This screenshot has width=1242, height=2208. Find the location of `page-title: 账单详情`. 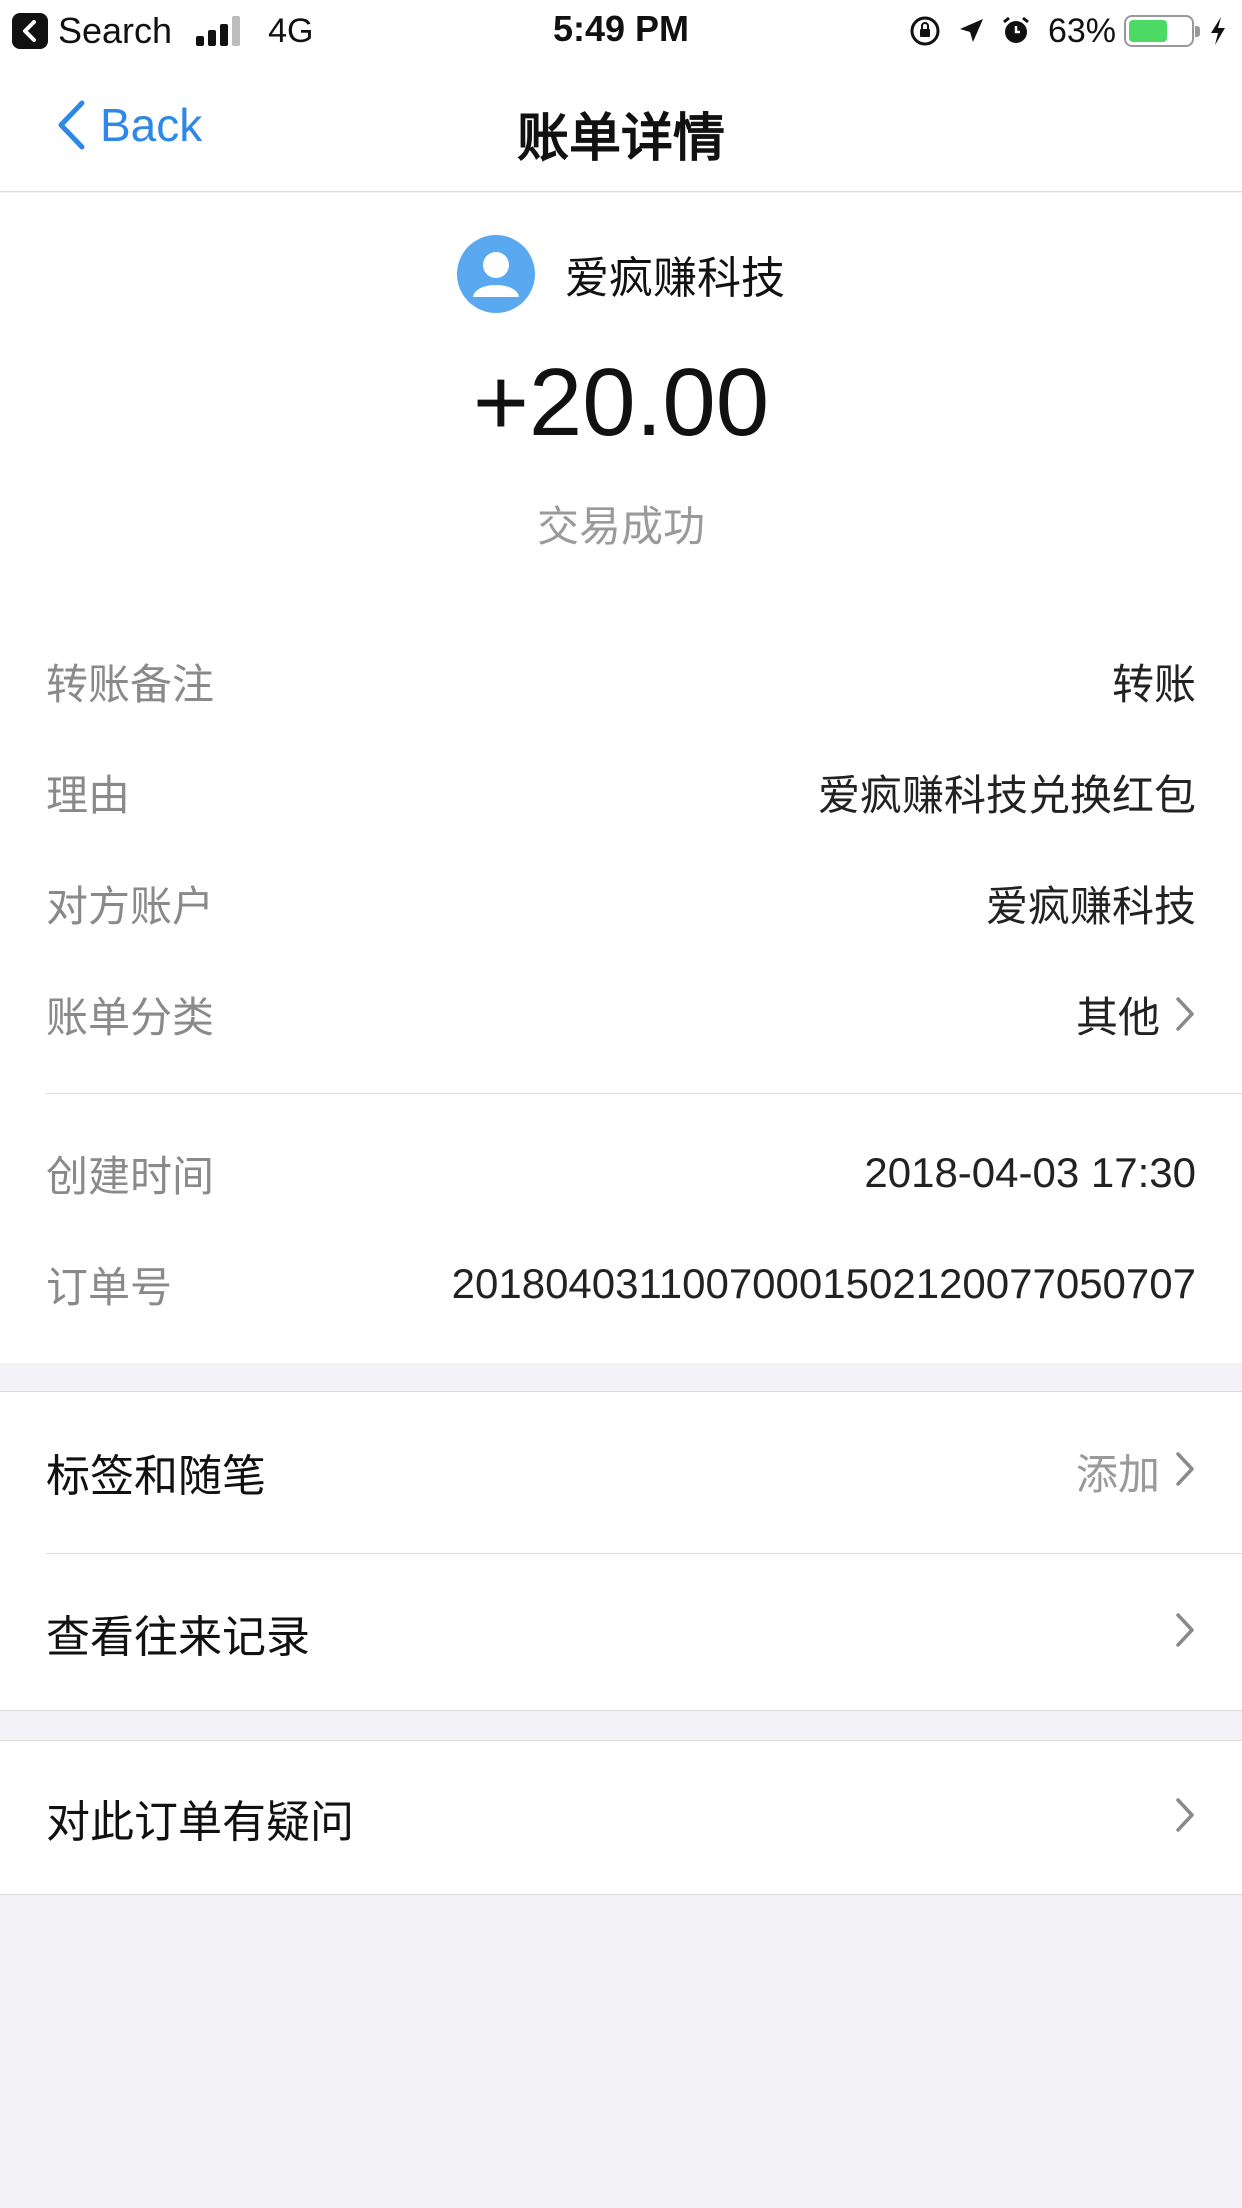

page-title: 账单详情 is located at coordinates (620, 139).